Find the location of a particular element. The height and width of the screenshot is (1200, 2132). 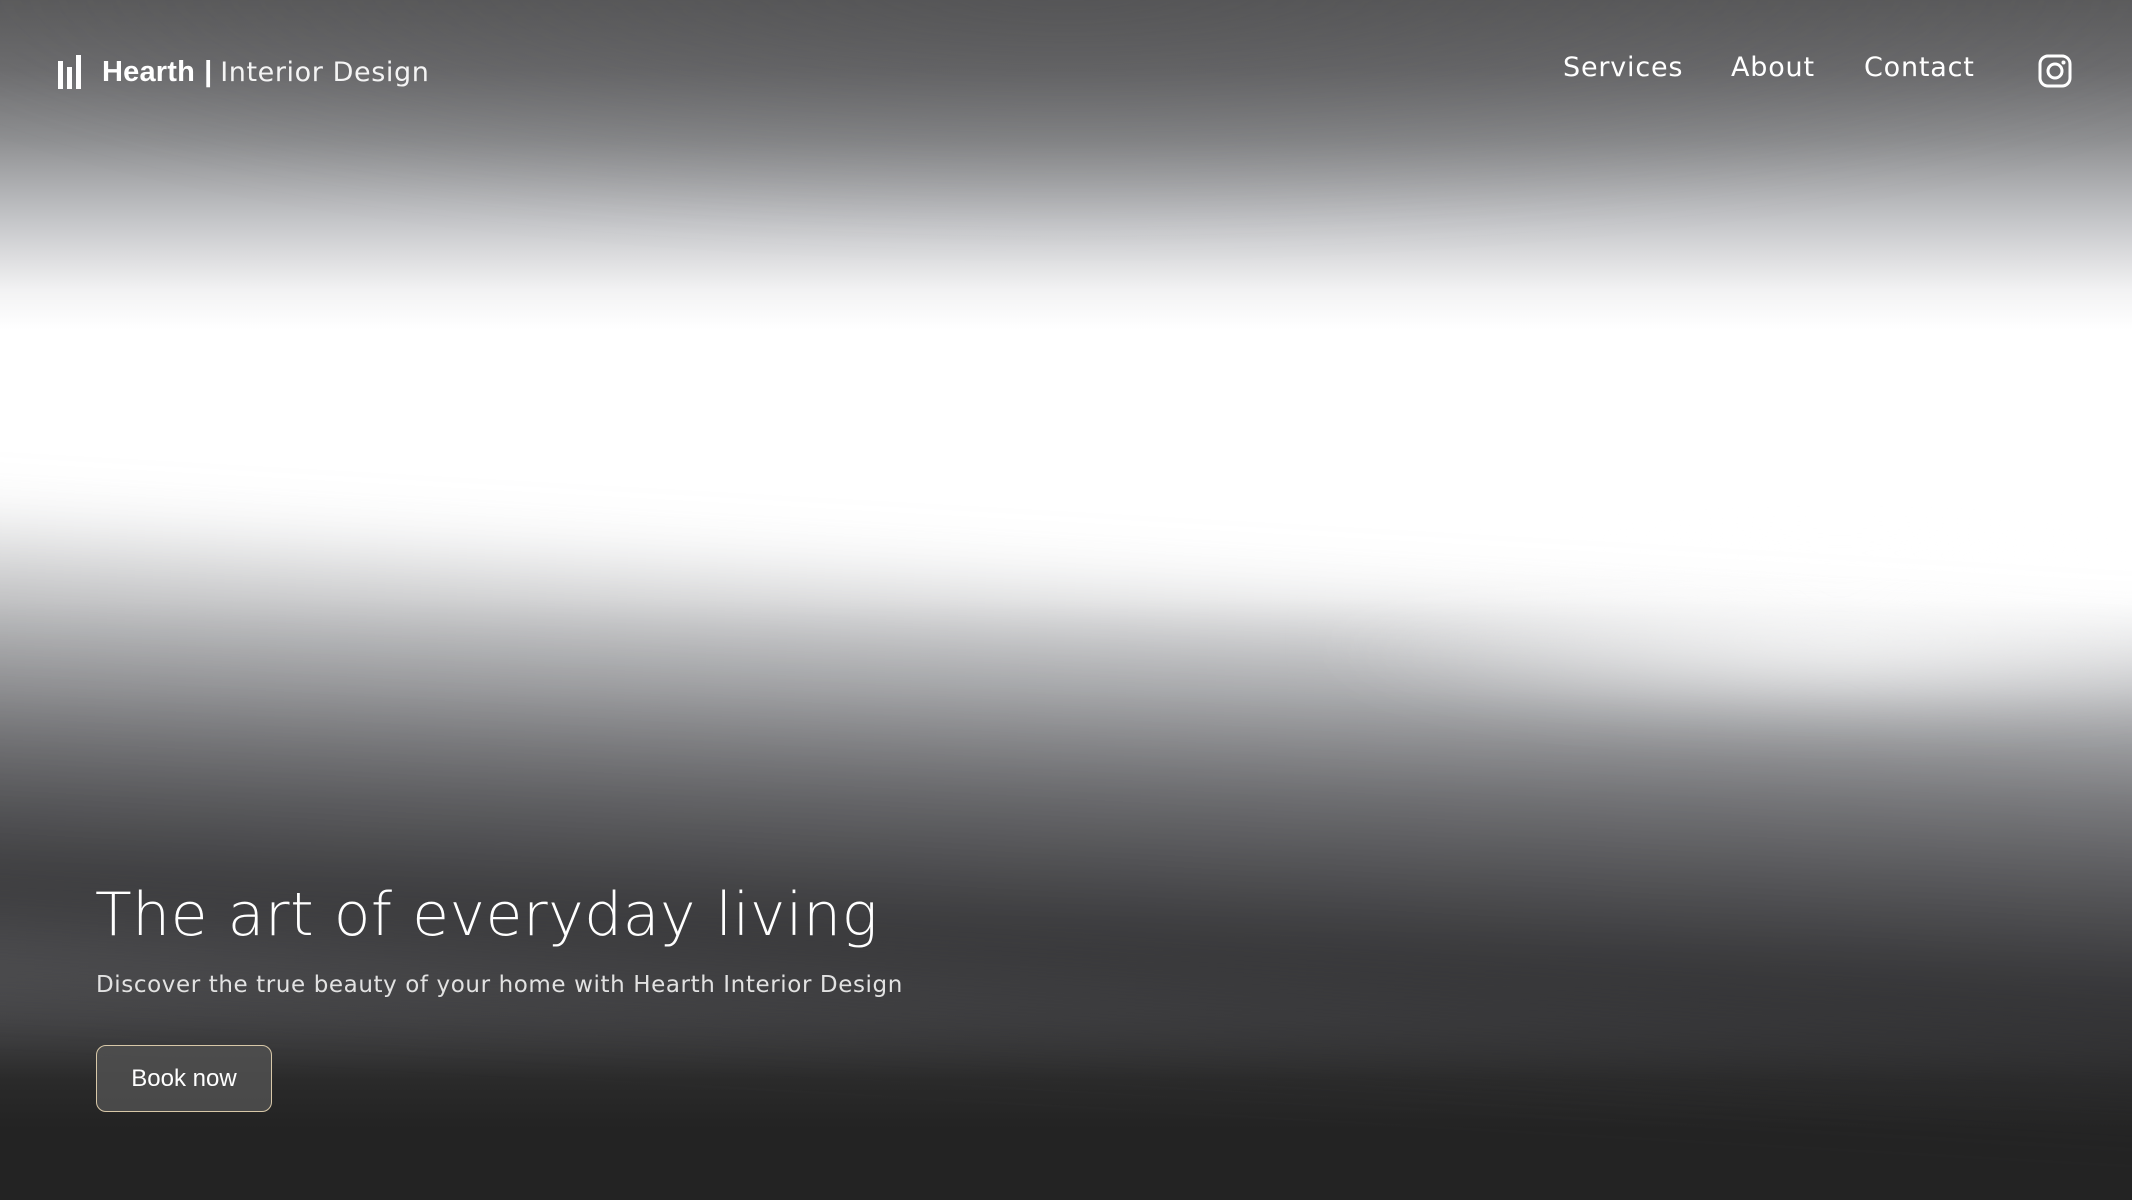

site-logo: Hearth | Interior Design is located at coordinates (244, 72).